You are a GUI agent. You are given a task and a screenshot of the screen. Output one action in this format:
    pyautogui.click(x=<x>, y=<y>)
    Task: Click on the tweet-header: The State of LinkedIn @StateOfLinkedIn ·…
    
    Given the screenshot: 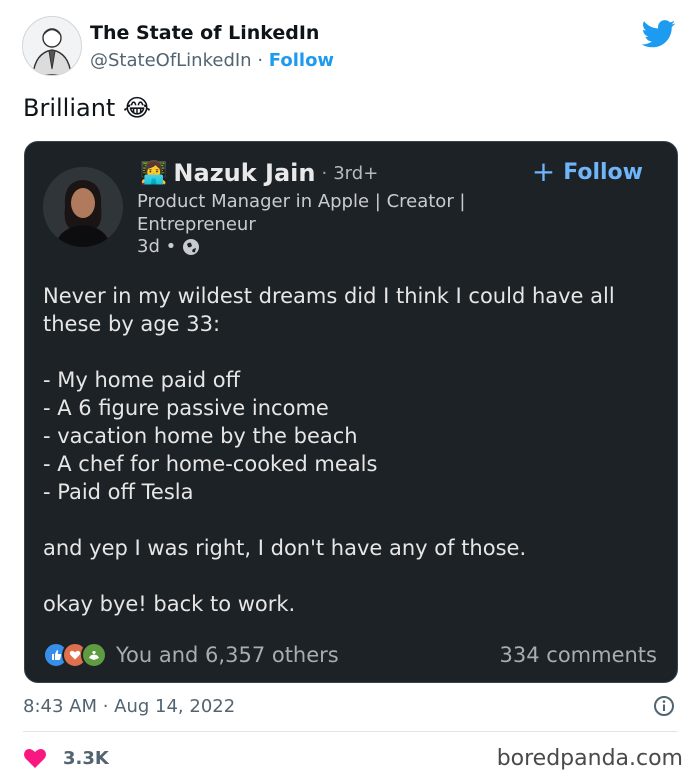 What is the action you would take?
    pyautogui.click(x=350, y=49)
    